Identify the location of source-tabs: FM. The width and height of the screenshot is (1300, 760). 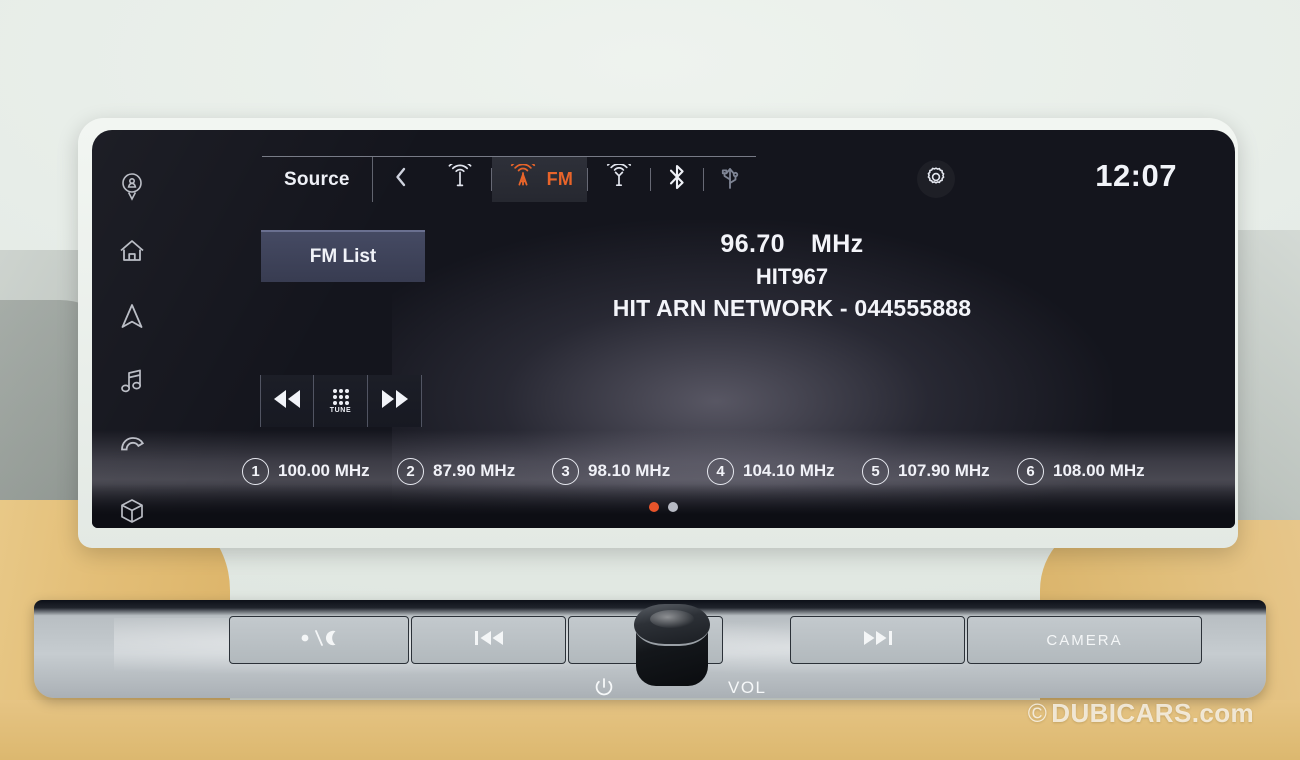
(565, 179).